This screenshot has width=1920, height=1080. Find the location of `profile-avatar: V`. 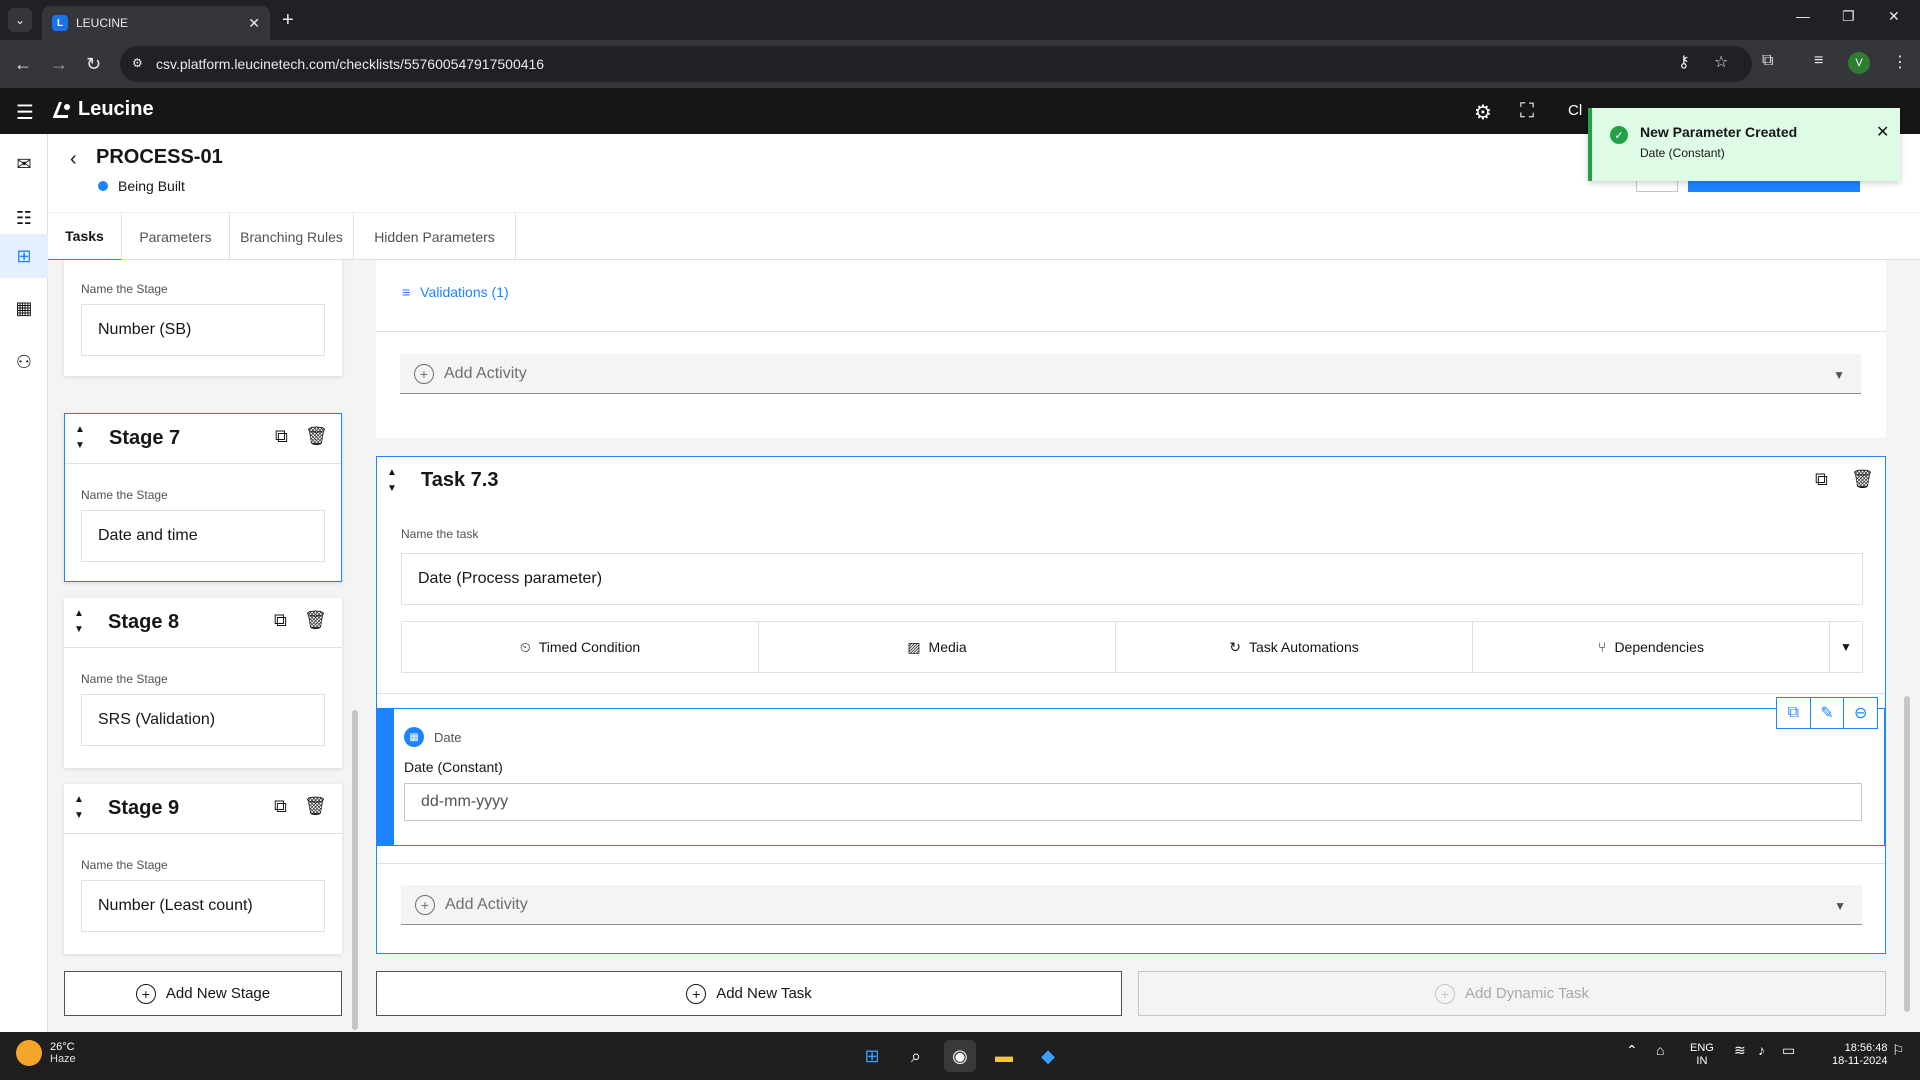

profile-avatar: V is located at coordinates (1859, 63).